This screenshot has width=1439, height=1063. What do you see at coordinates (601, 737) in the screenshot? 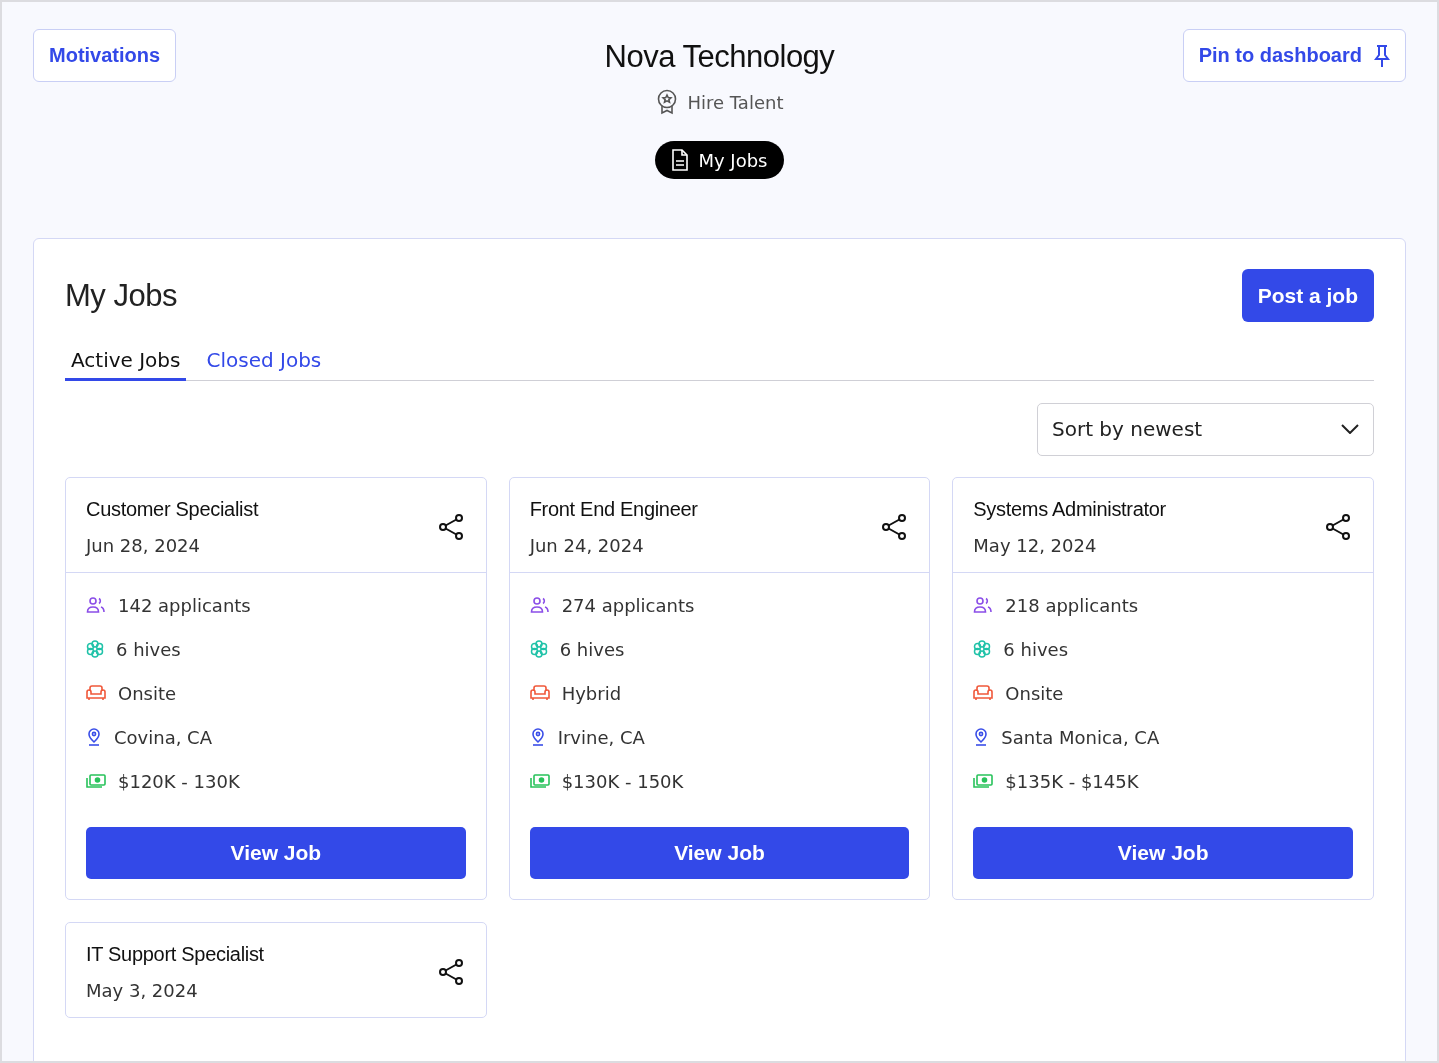
I see `job-detail: Irvine, CA` at bounding box center [601, 737].